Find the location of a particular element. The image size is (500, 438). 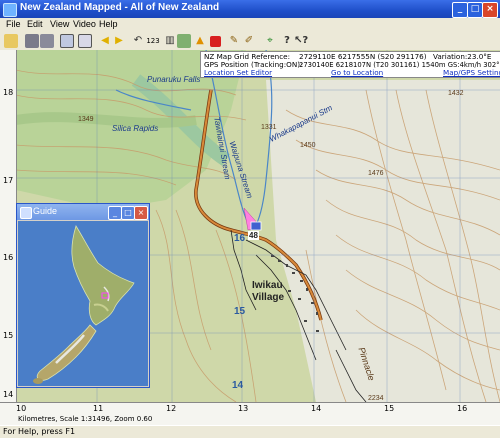

status-bar: For Help, press F1 is located at coordinates (250, 431).